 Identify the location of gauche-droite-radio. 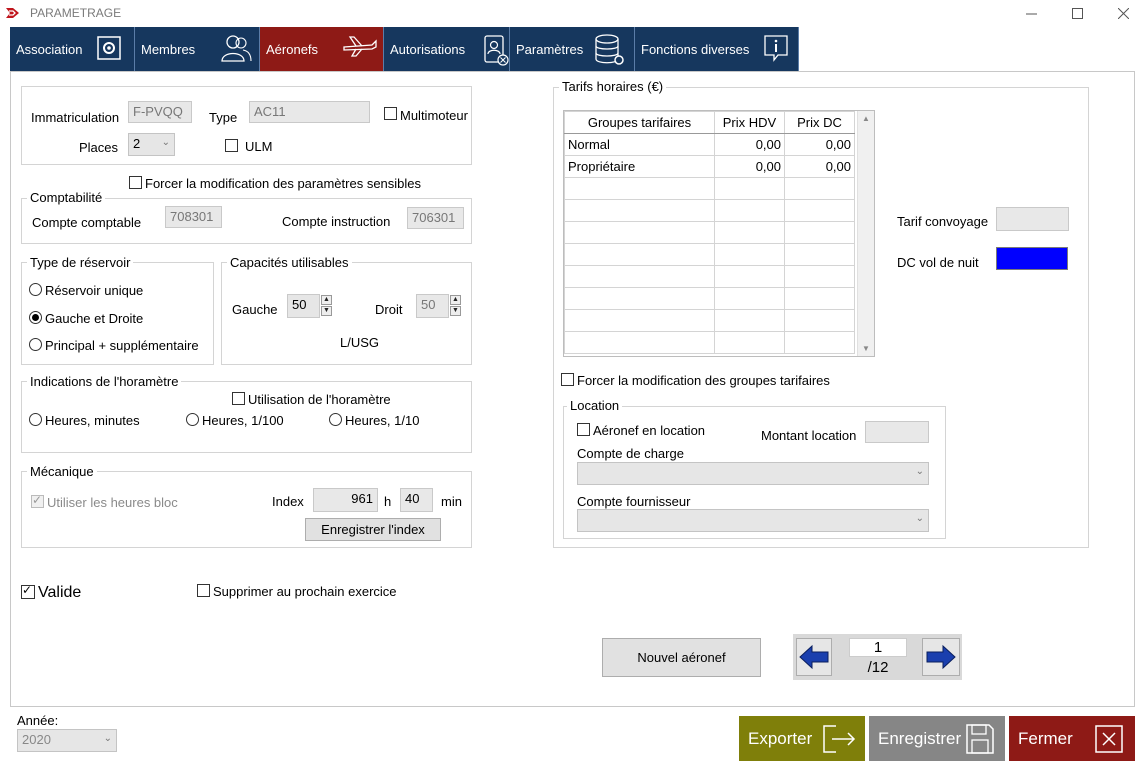
(35, 317).